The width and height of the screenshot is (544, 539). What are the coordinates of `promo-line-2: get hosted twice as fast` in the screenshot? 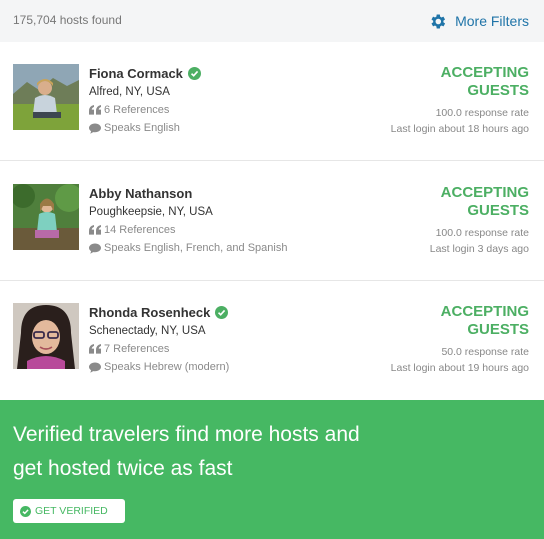 It's located at (123, 468).